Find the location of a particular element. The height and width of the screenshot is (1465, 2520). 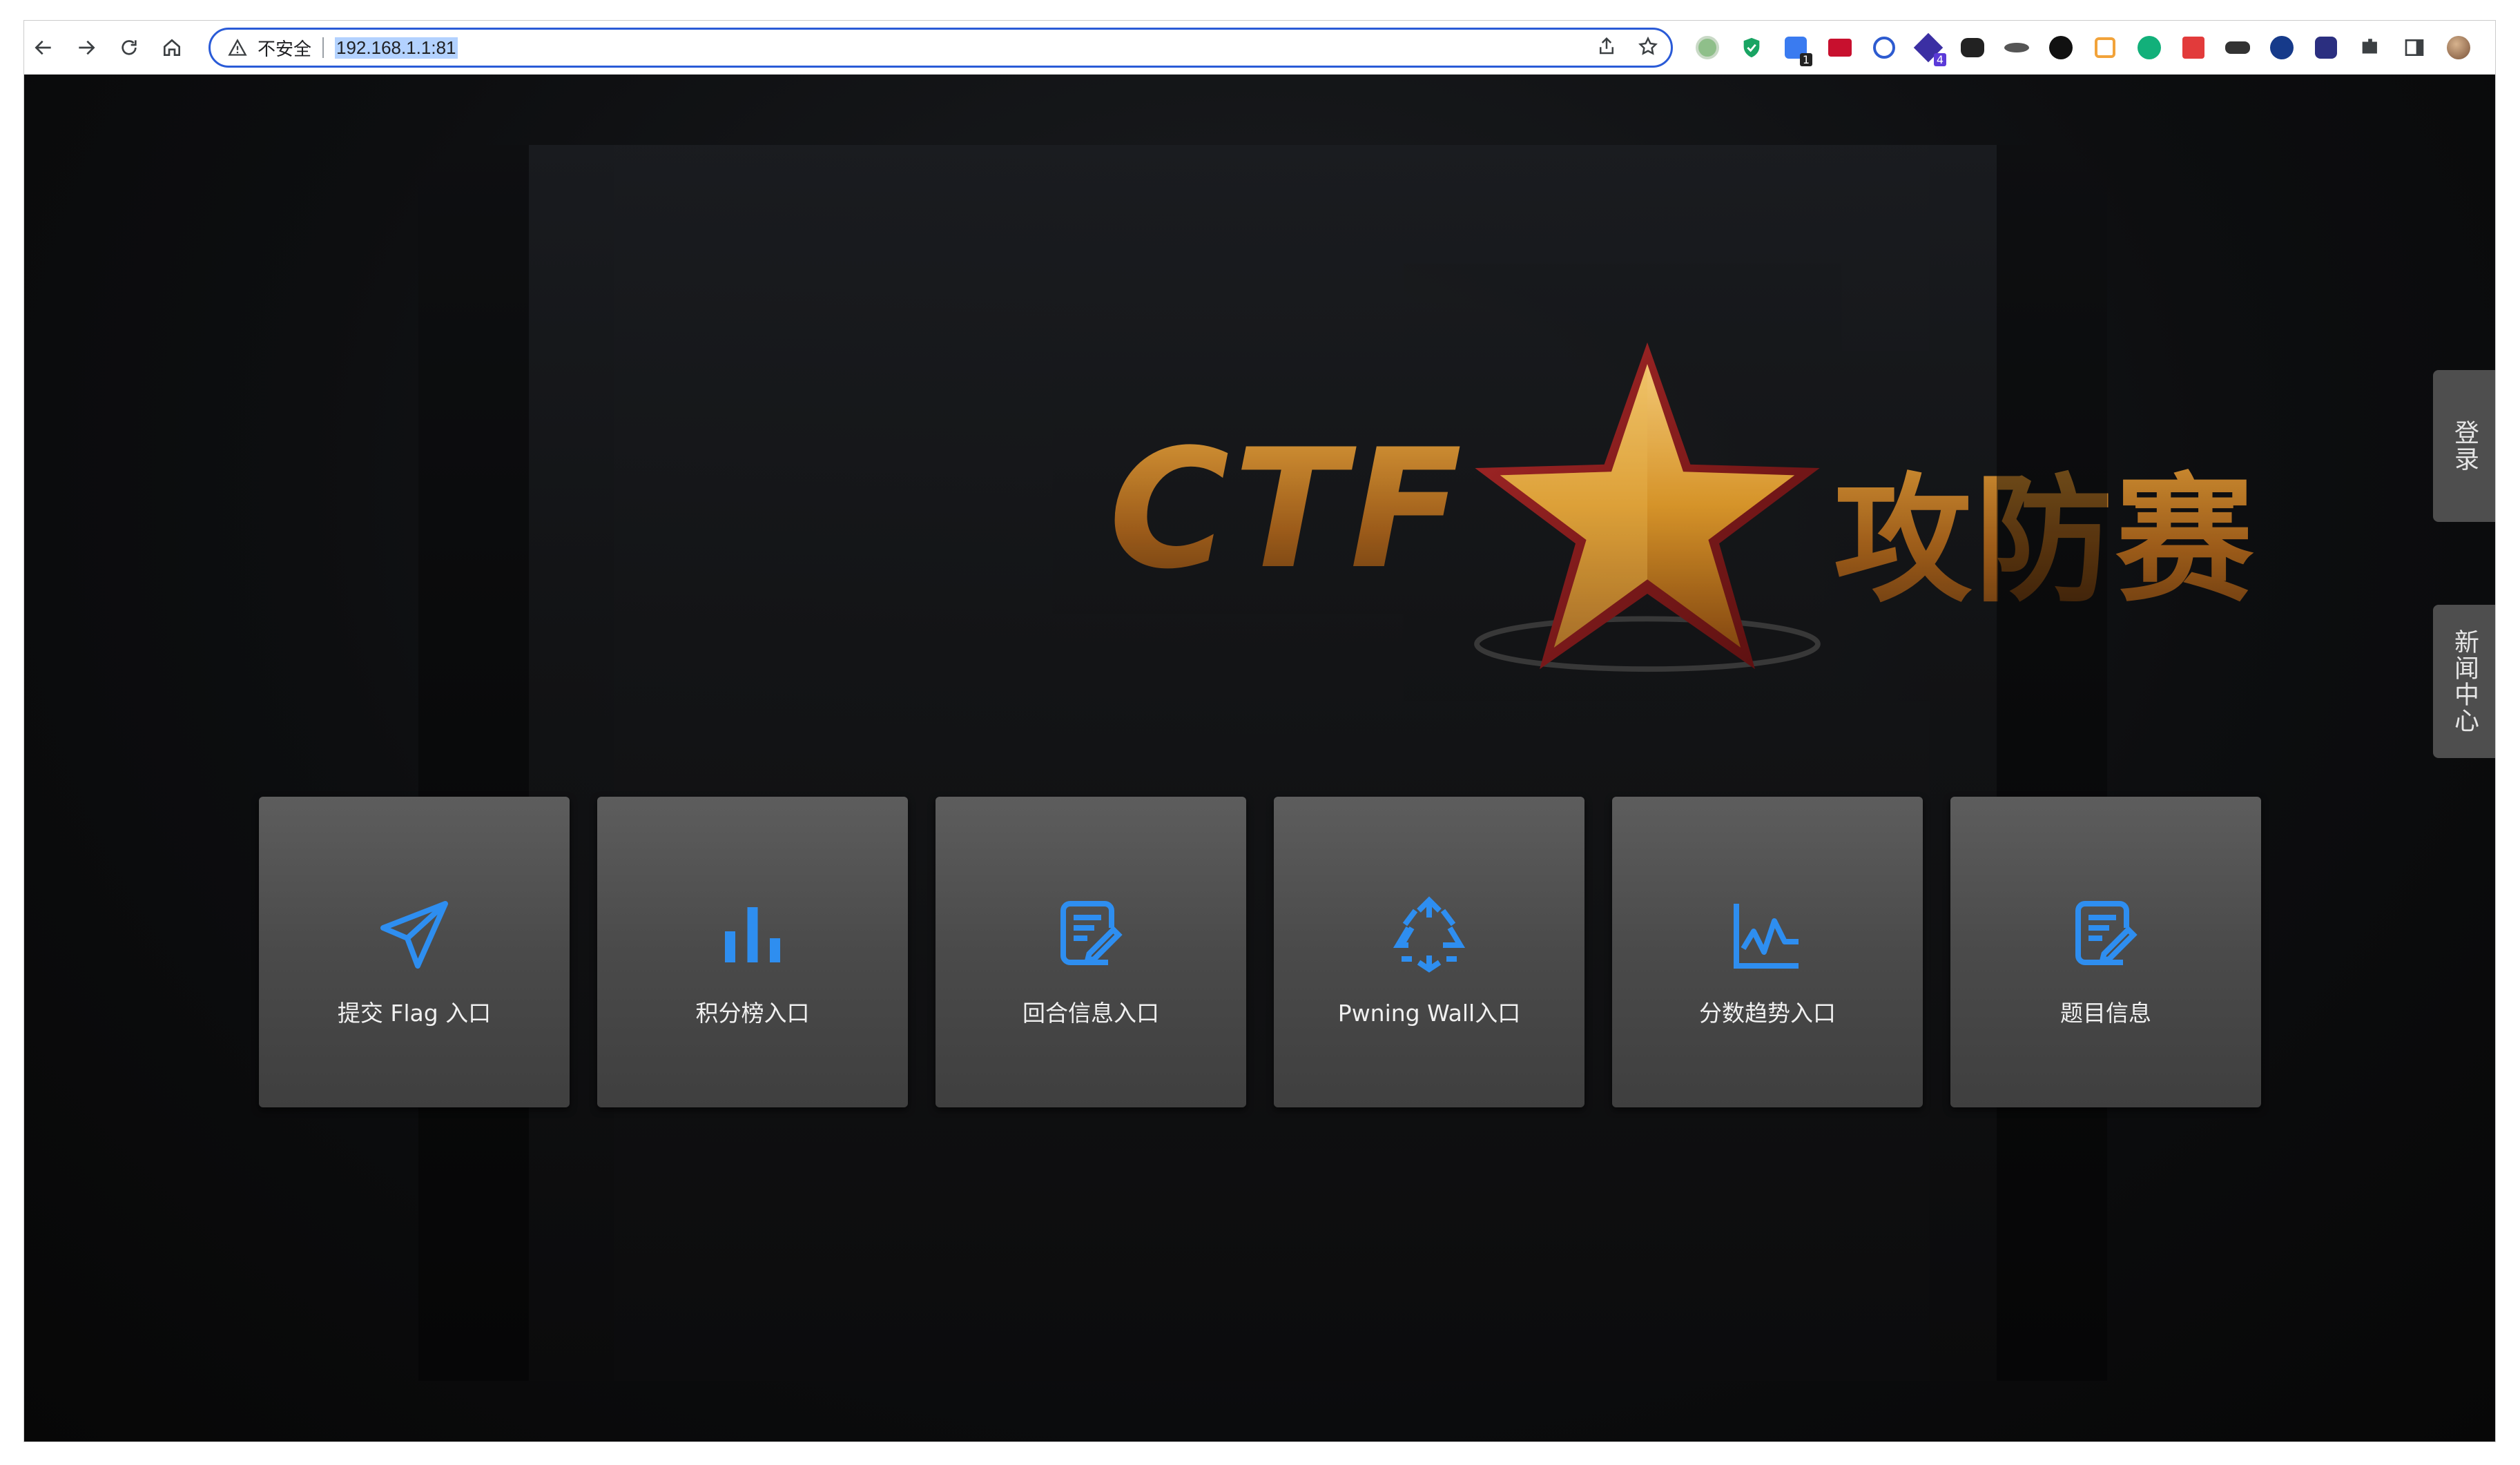

sidebar-news-tab: 新闻中心 is located at coordinates (2464, 681).